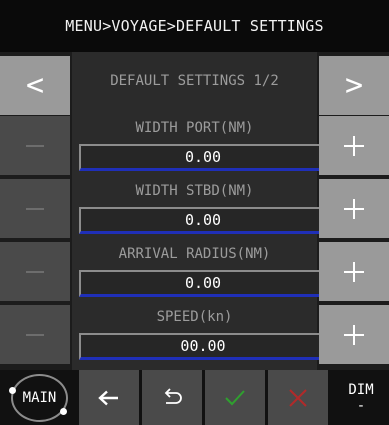 The height and width of the screenshot is (425, 389). I want to click on arrival-radius-decrement-button, so click(35, 271).